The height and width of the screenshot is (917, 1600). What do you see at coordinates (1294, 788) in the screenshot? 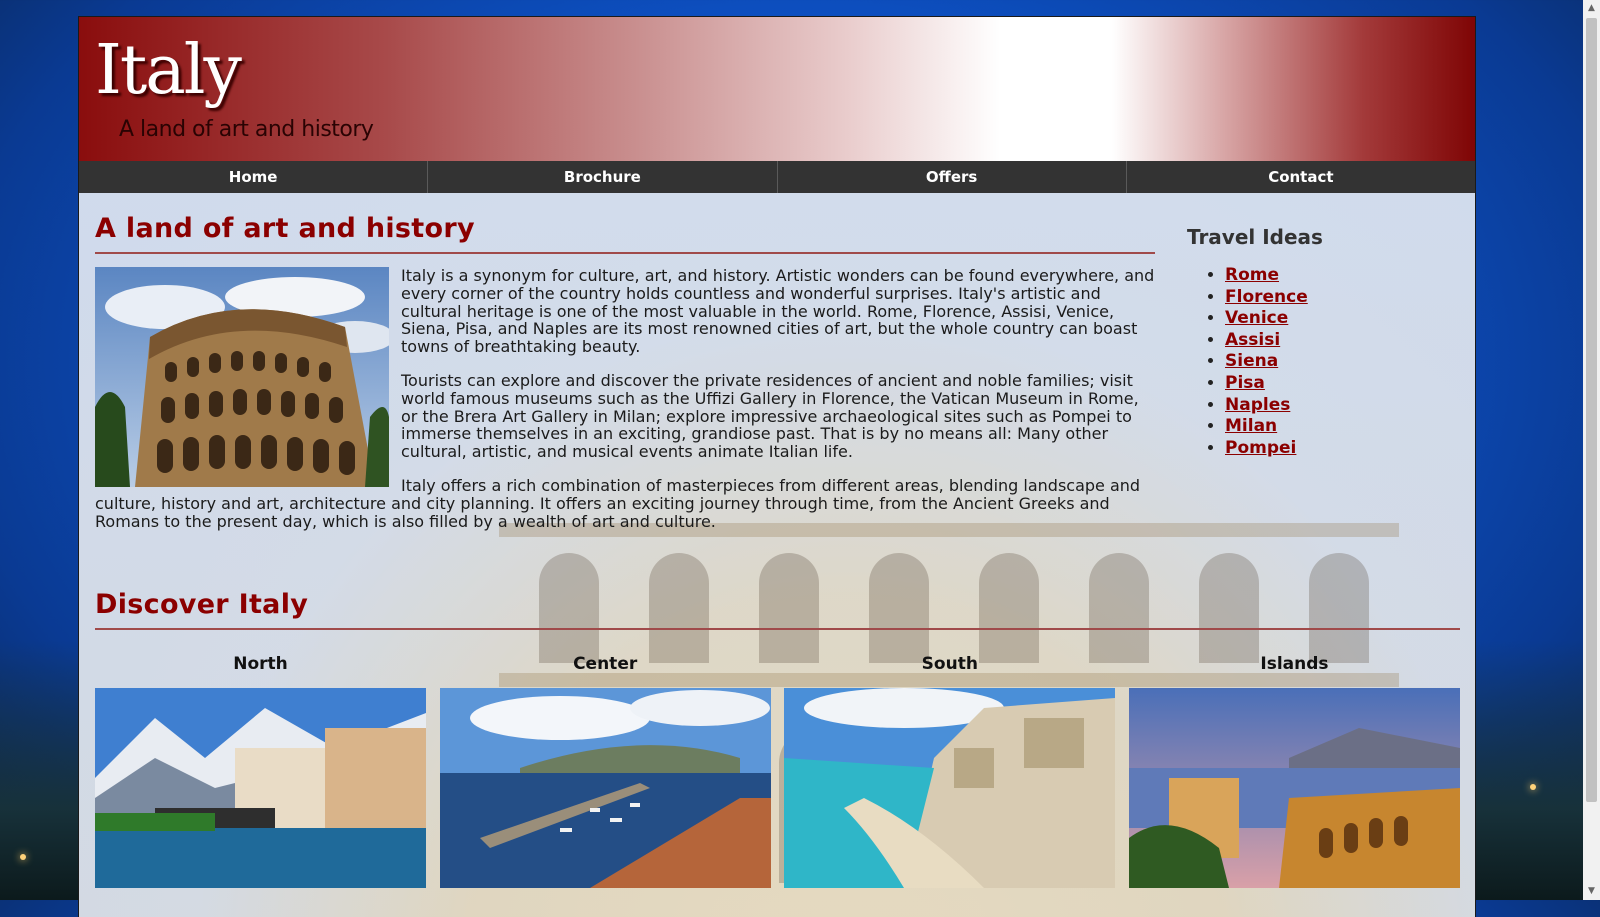
I see `islands-coast-photo` at bounding box center [1294, 788].